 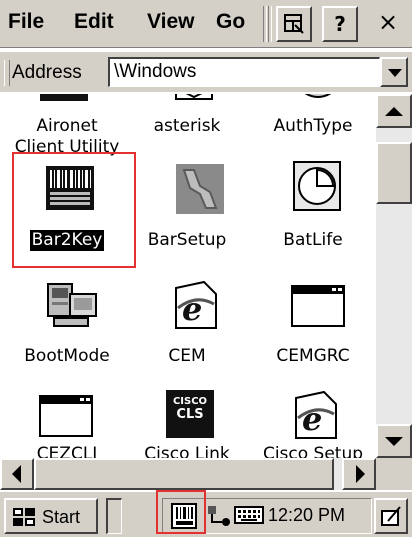 I want to click on scroll-up-button, so click(x=394, y=111).